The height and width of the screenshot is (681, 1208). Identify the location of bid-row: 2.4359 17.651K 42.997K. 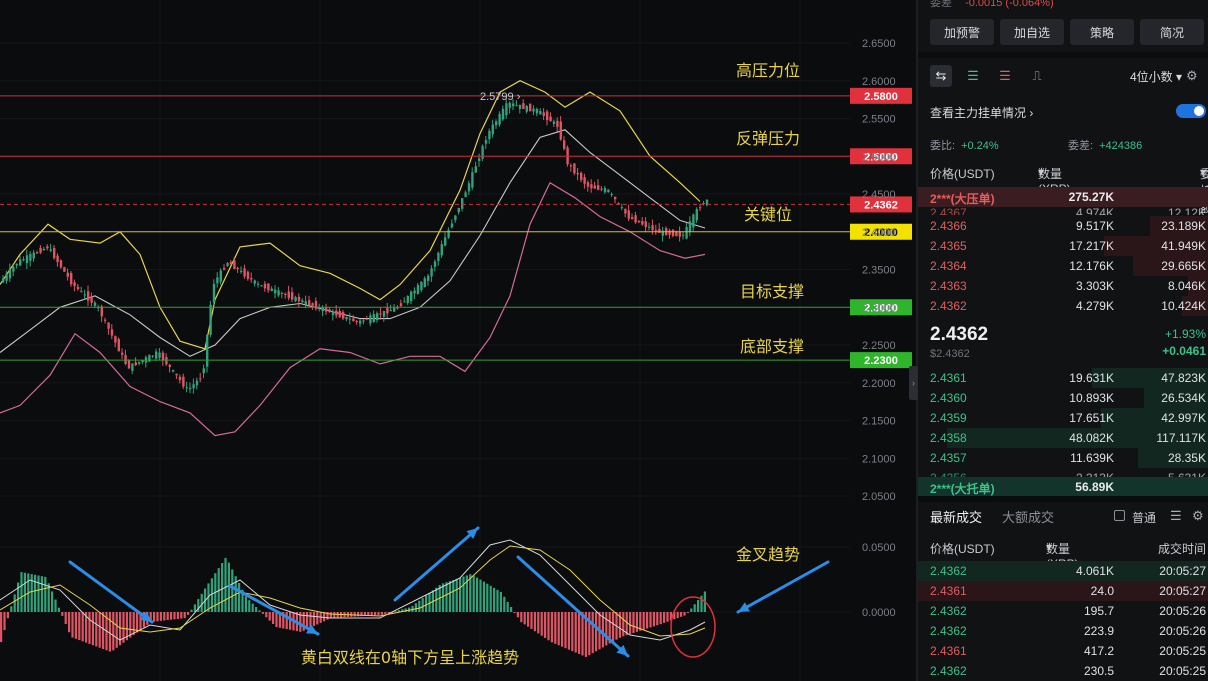
(1063, 418).